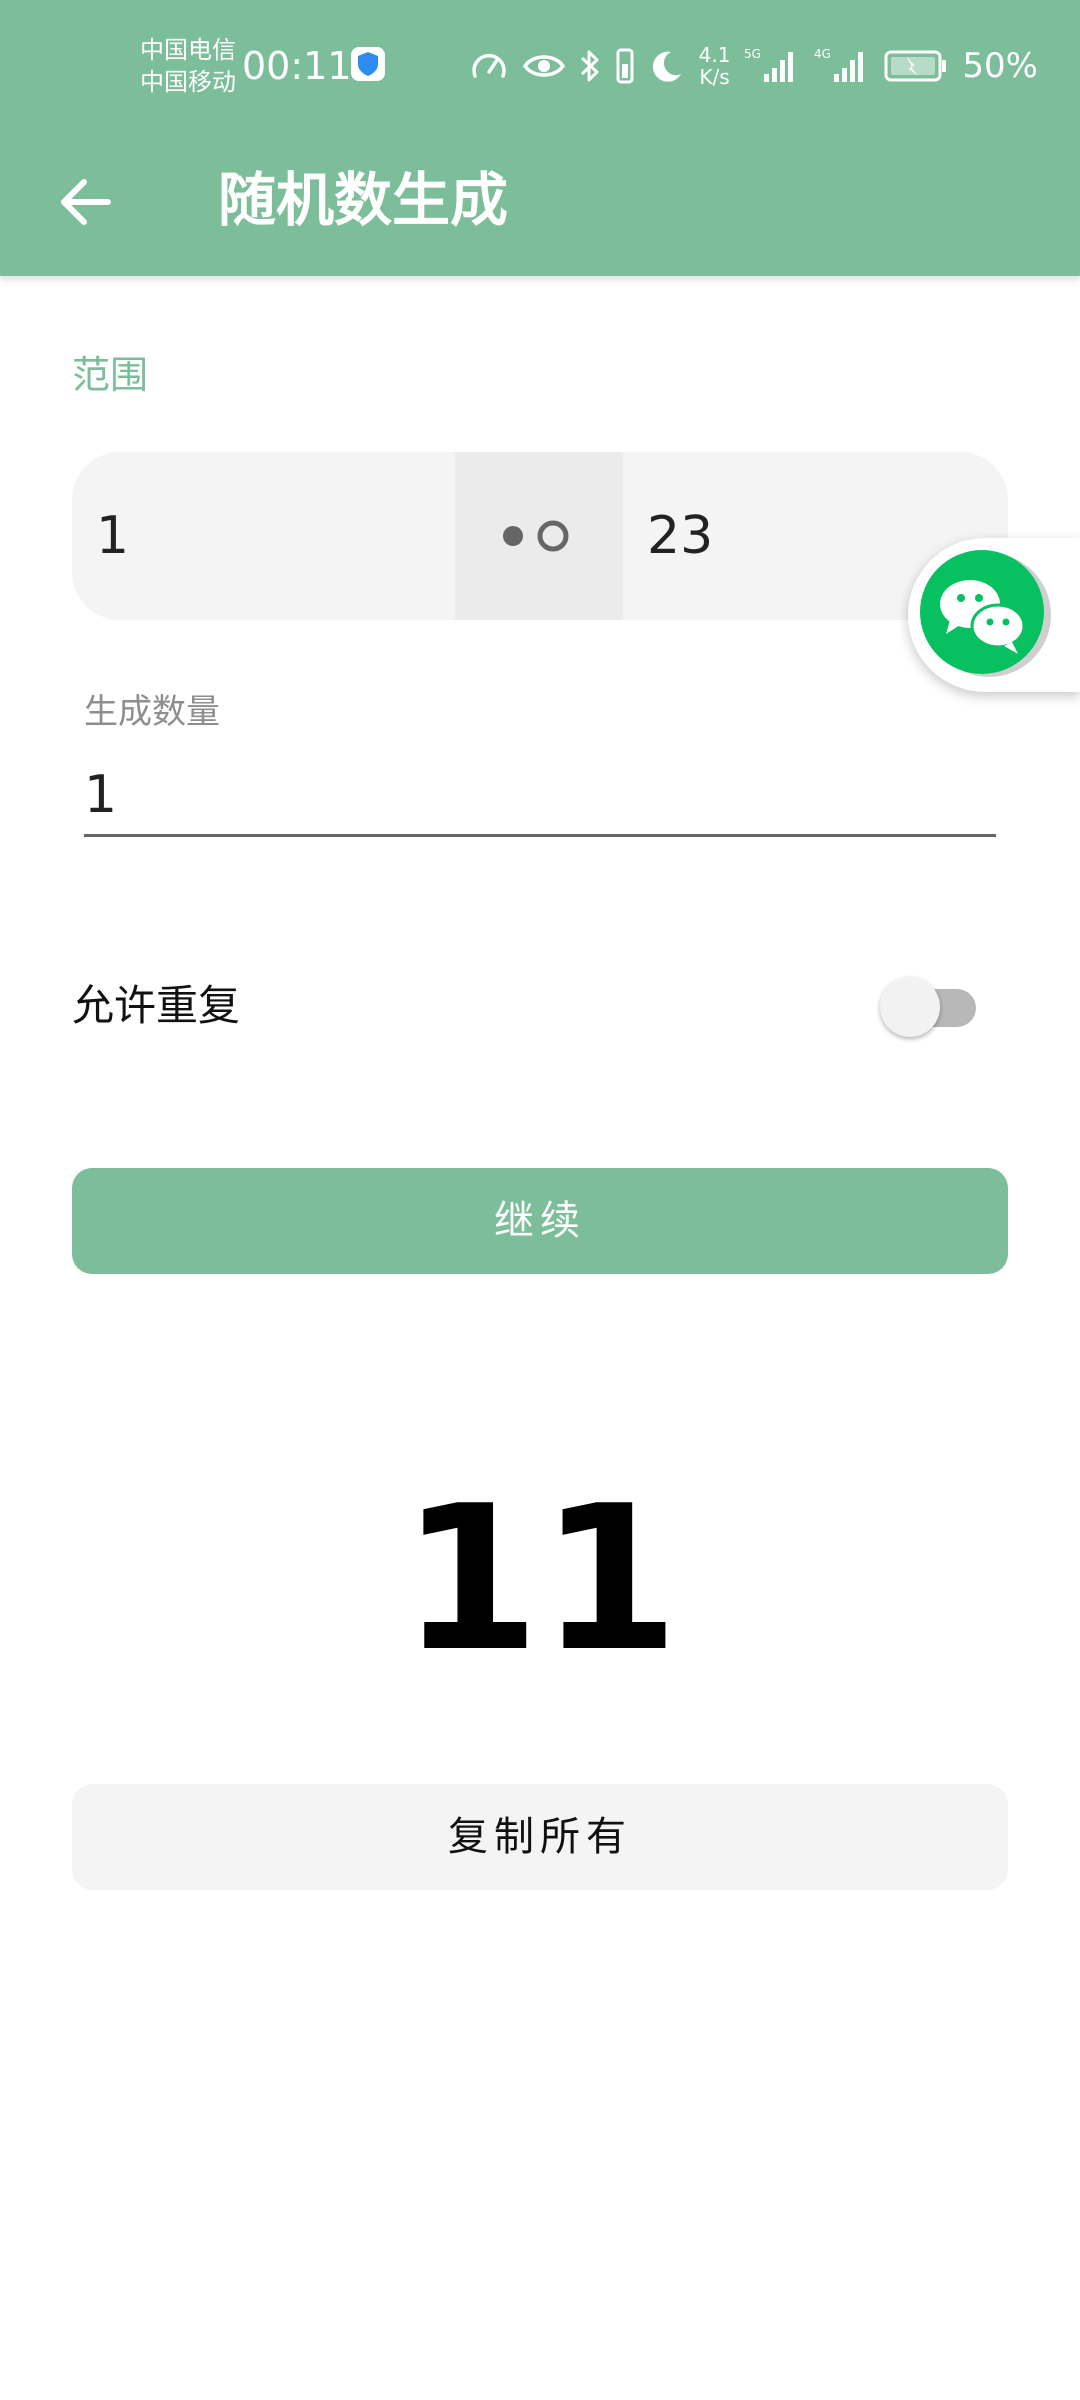 The width and height of the screenshot is (1080, 2400). I want to click on range-separator, so click(539, 536).